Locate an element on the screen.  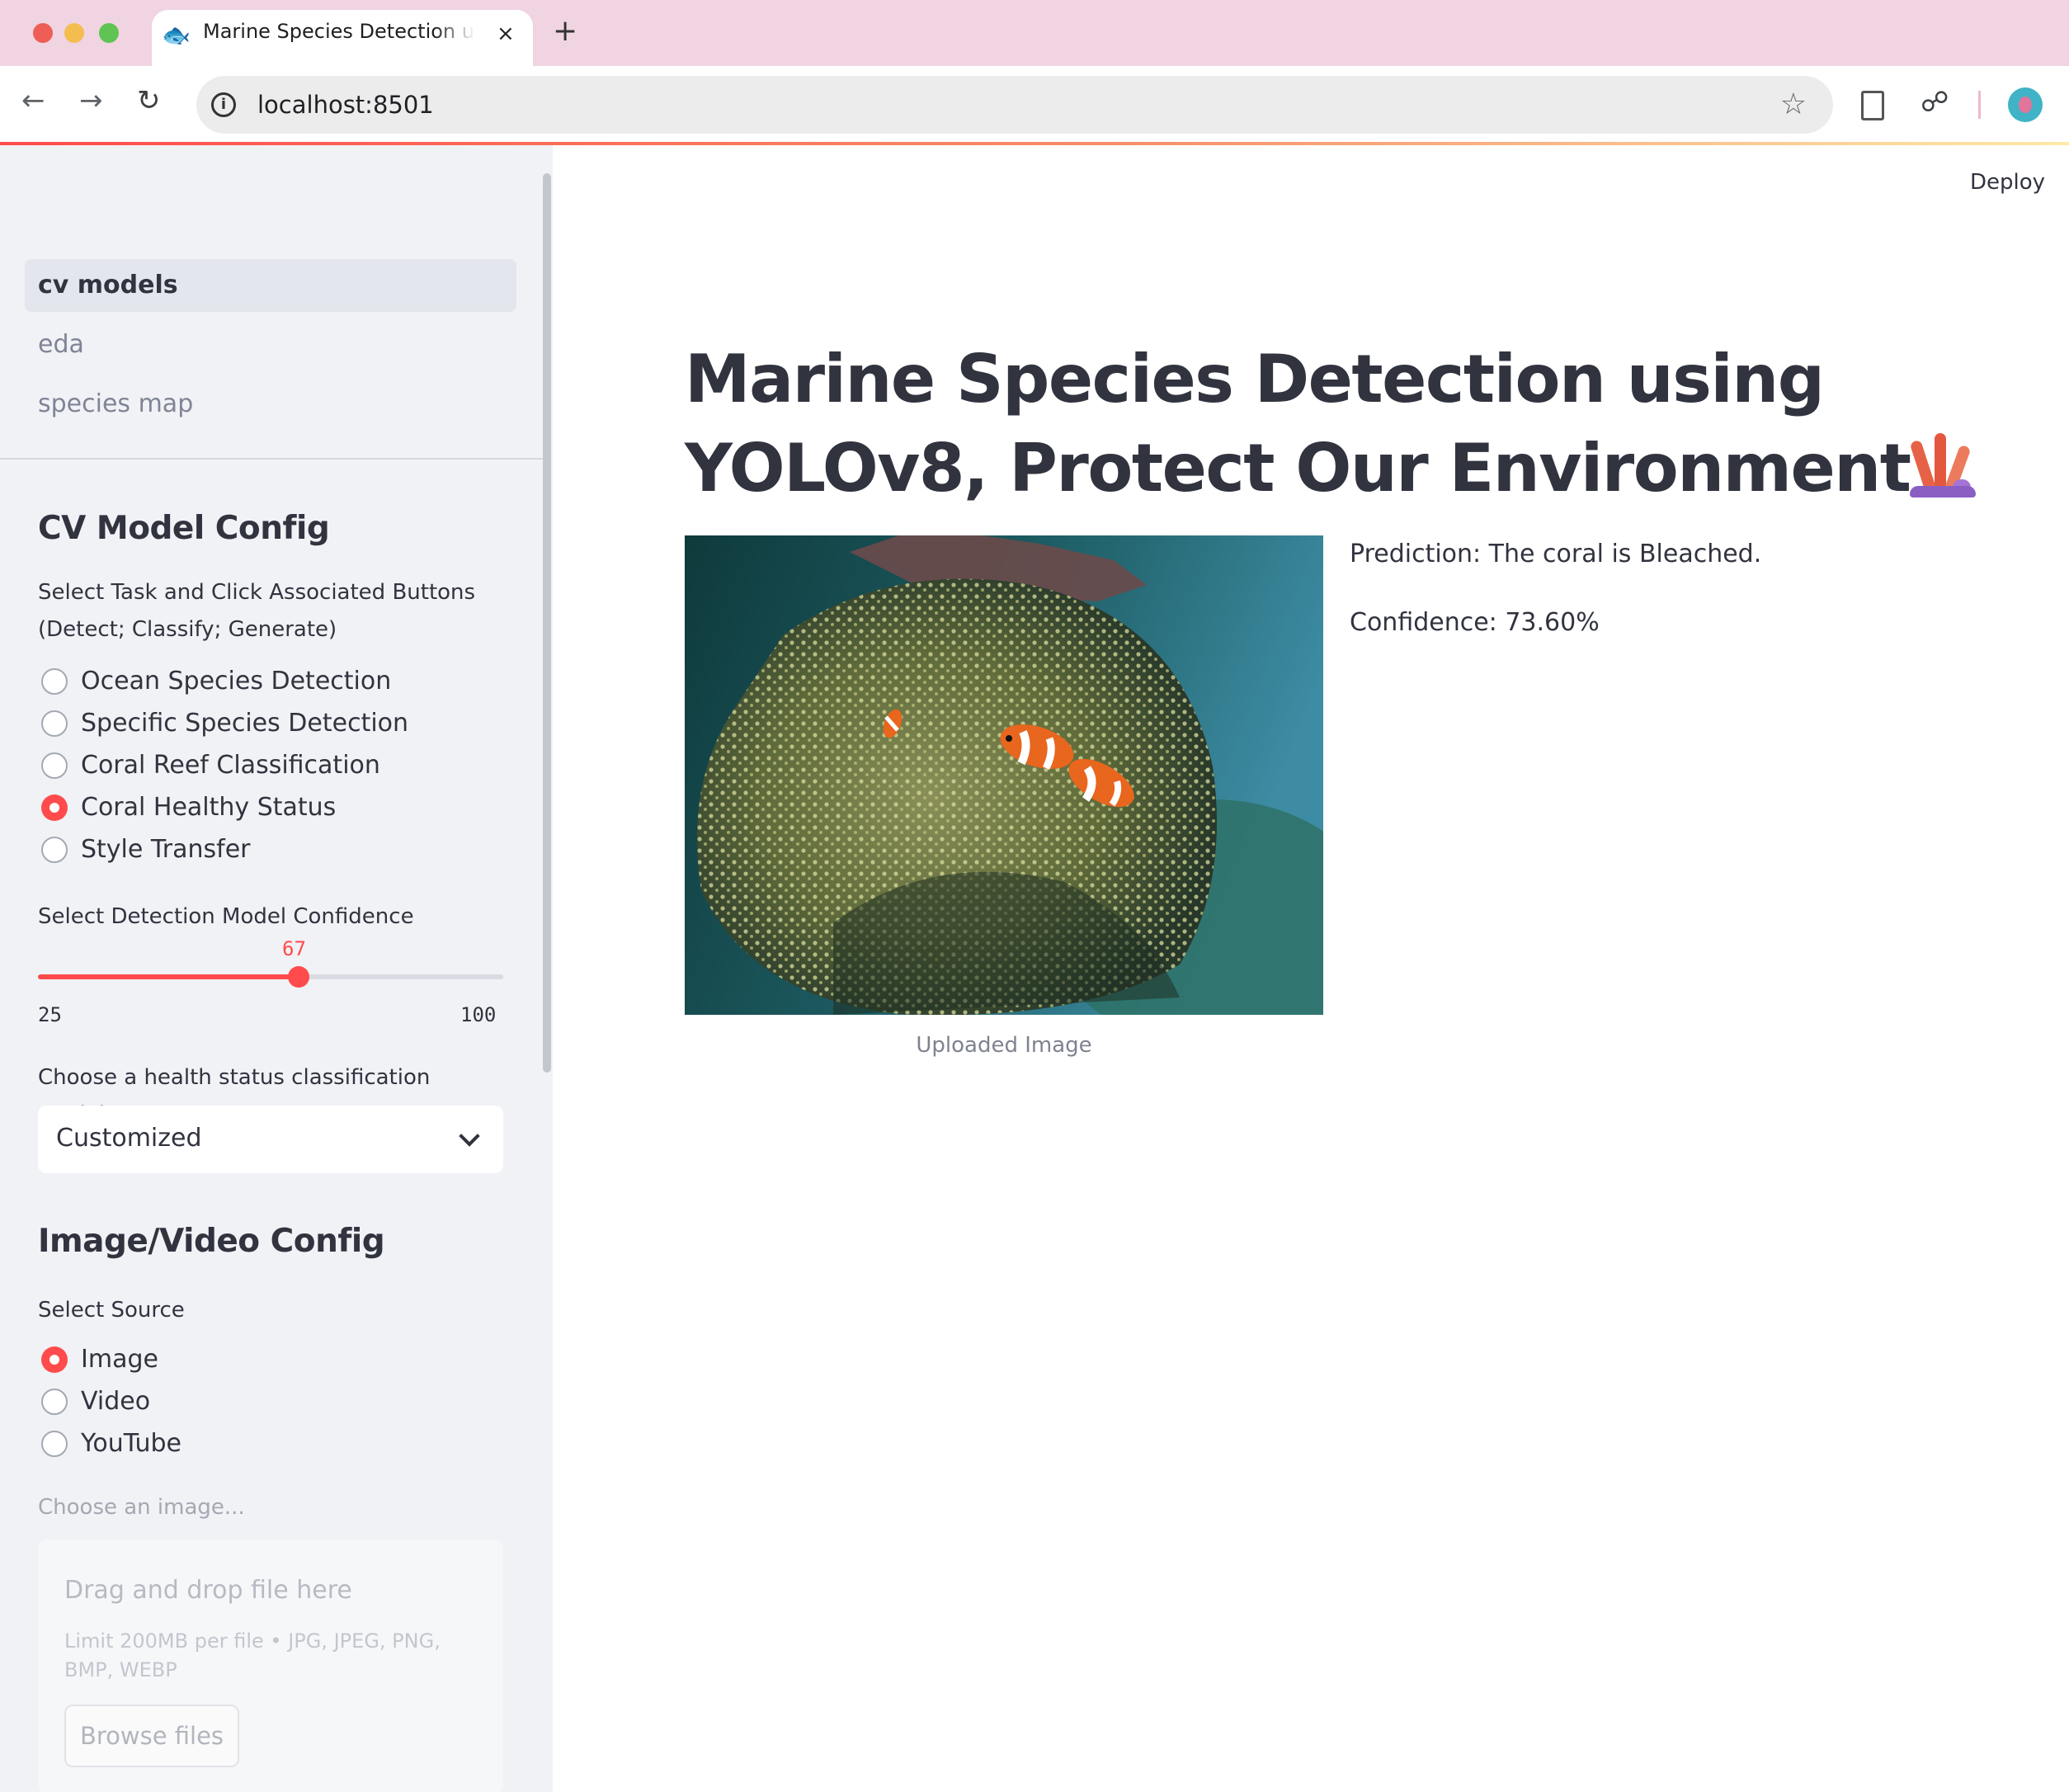
slider-value: 67 is located at coordinates (294, 948).